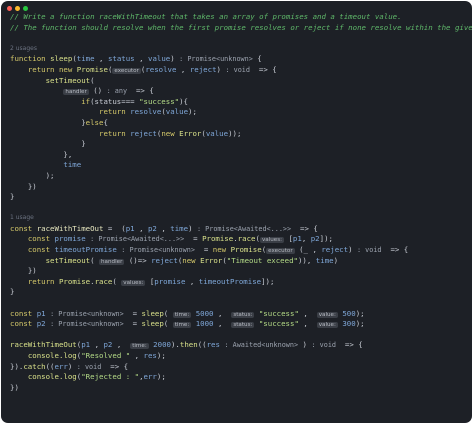 The height and width of the screenshot is (425, 474). Describe the element at coordinates (69, 366) in the screenshot. I see `code-line: }).catch((err) : void => {` at that location.